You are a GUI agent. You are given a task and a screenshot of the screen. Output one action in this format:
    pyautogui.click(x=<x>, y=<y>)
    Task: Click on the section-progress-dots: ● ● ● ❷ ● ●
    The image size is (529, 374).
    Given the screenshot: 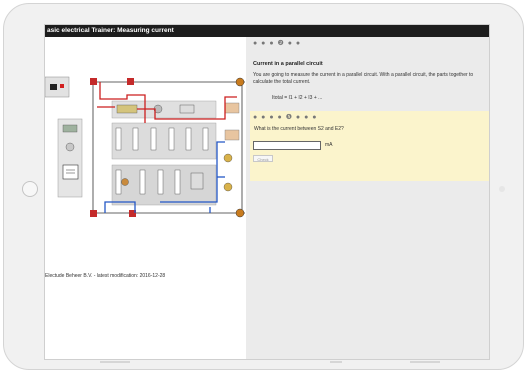 What is the action you would take?
    pyautogui.click(x=277, y=43)
    